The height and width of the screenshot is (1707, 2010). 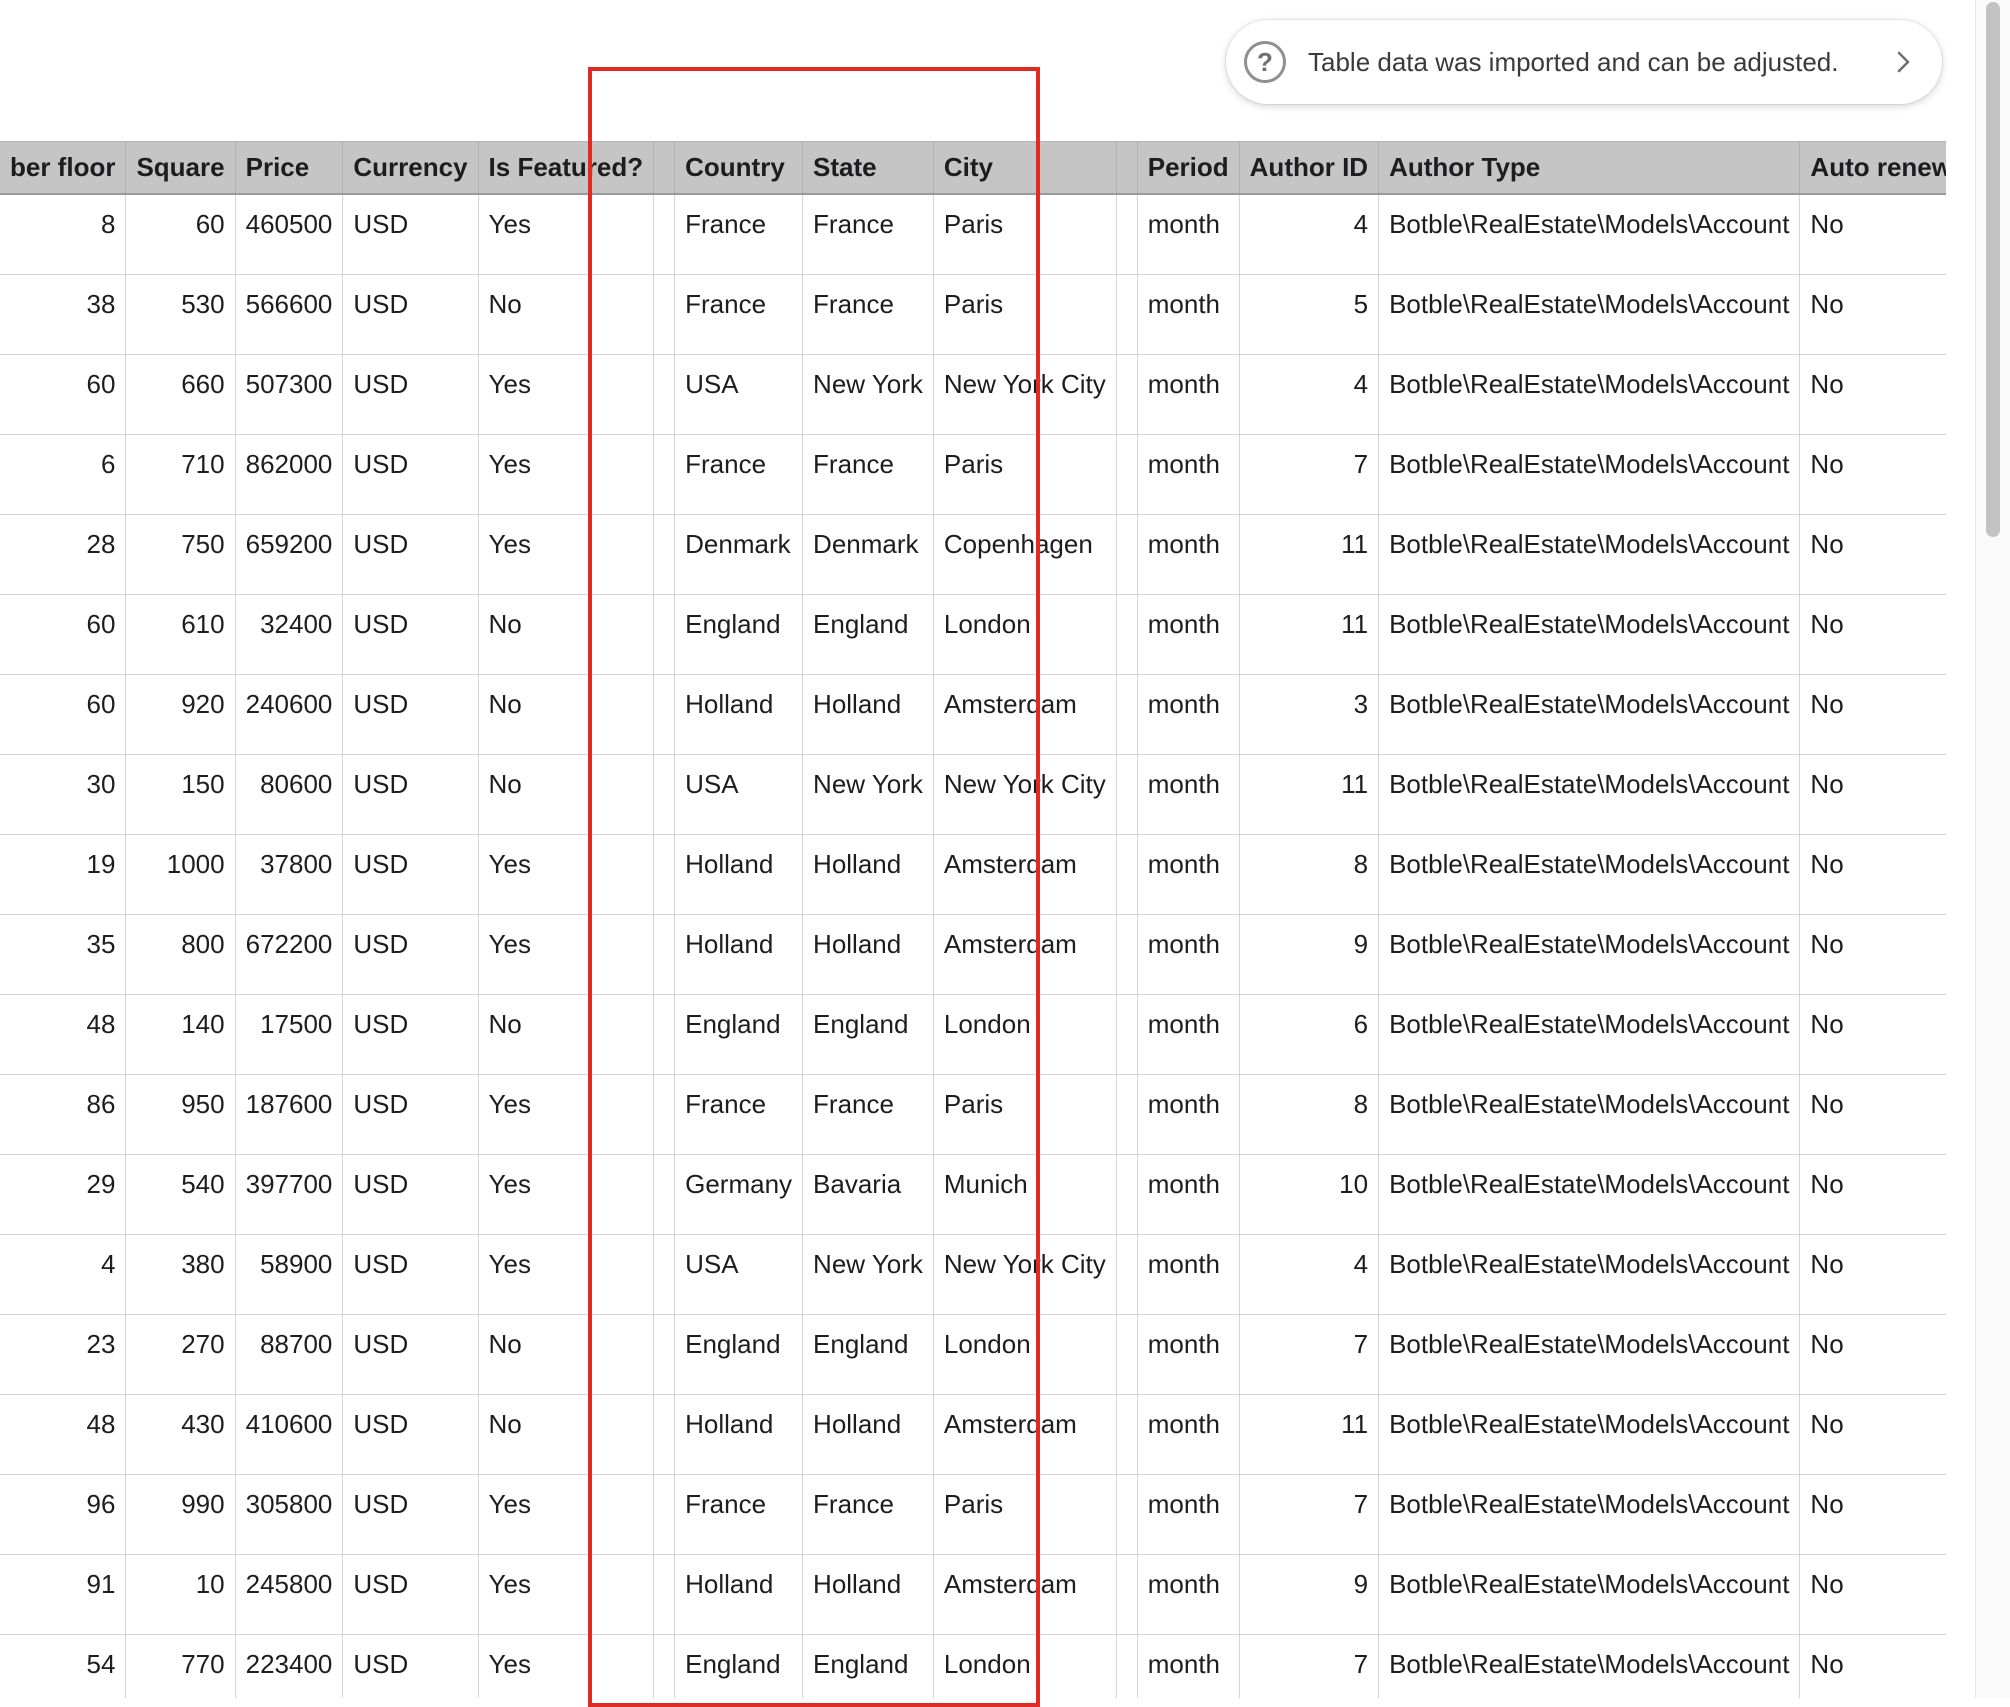 What do you see at coordinates (1589, 168) in the screenshot?
I see `column-header: Author Type` at bounding box center [1589, 168].